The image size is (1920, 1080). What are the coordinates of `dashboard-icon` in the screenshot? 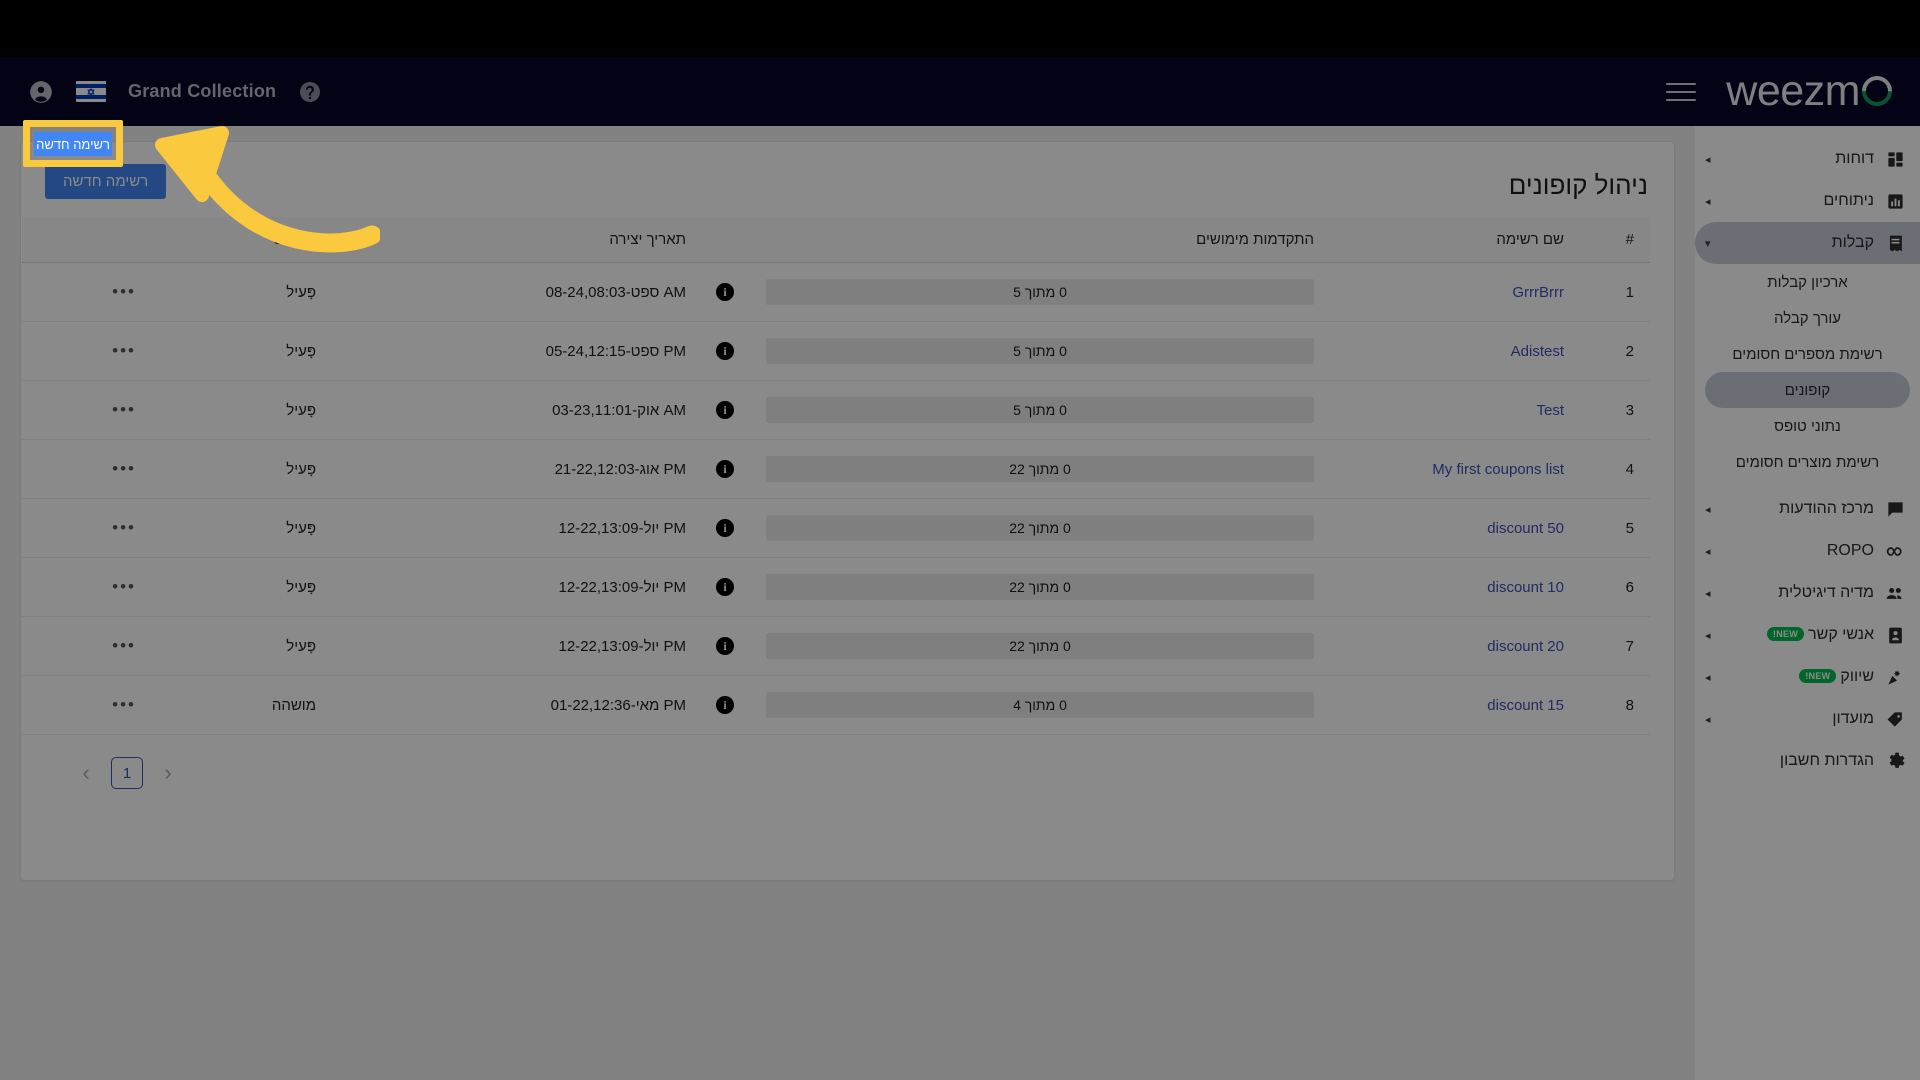 It's located at (1895, 159).